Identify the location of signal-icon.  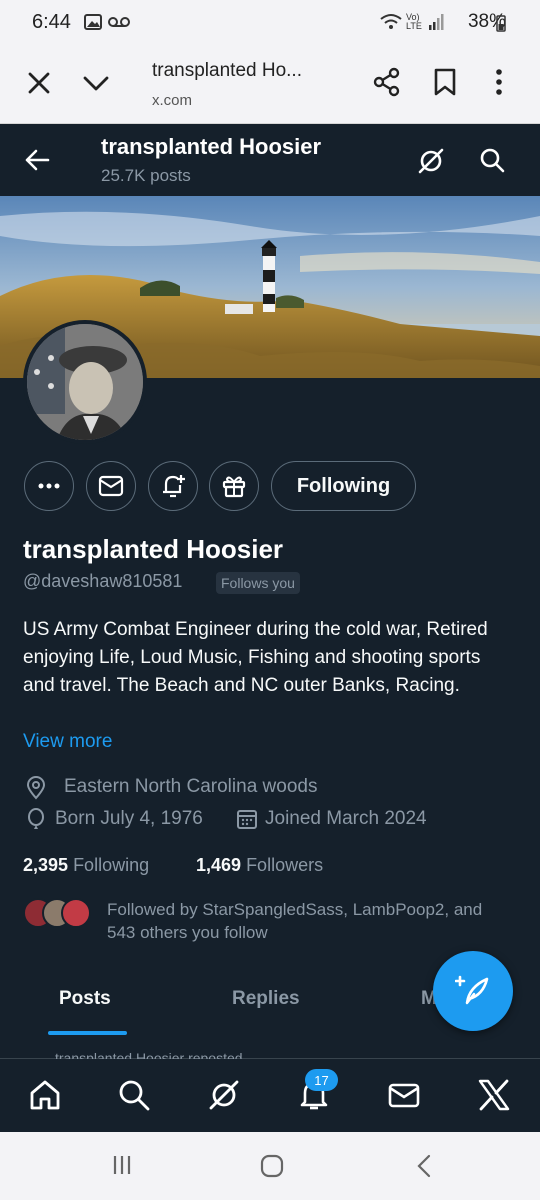
(436, 22).